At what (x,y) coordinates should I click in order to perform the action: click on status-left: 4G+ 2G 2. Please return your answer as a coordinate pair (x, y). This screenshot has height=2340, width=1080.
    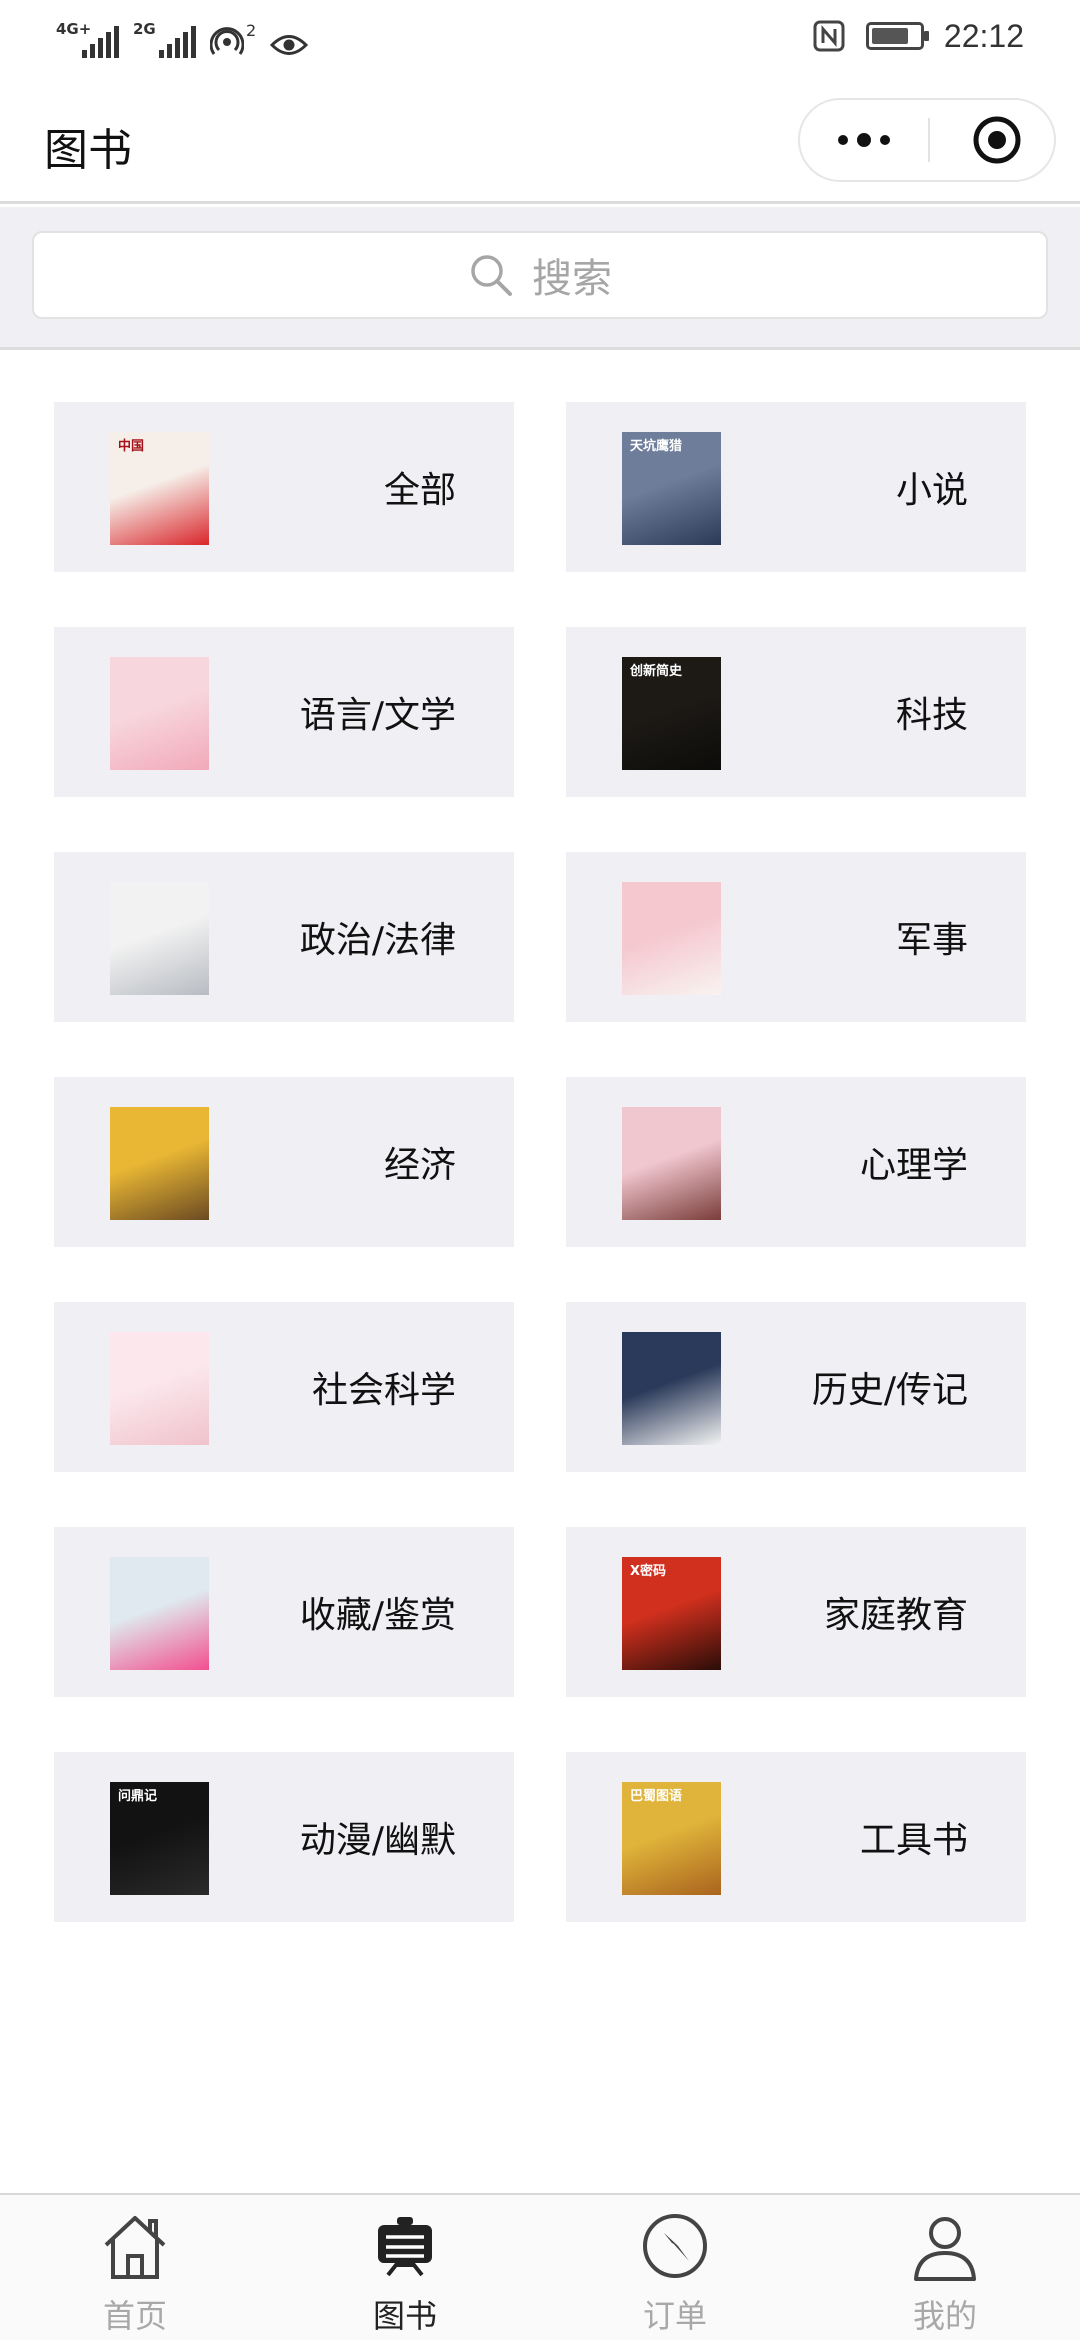
    Looking at the image, I should click on (182, 36).